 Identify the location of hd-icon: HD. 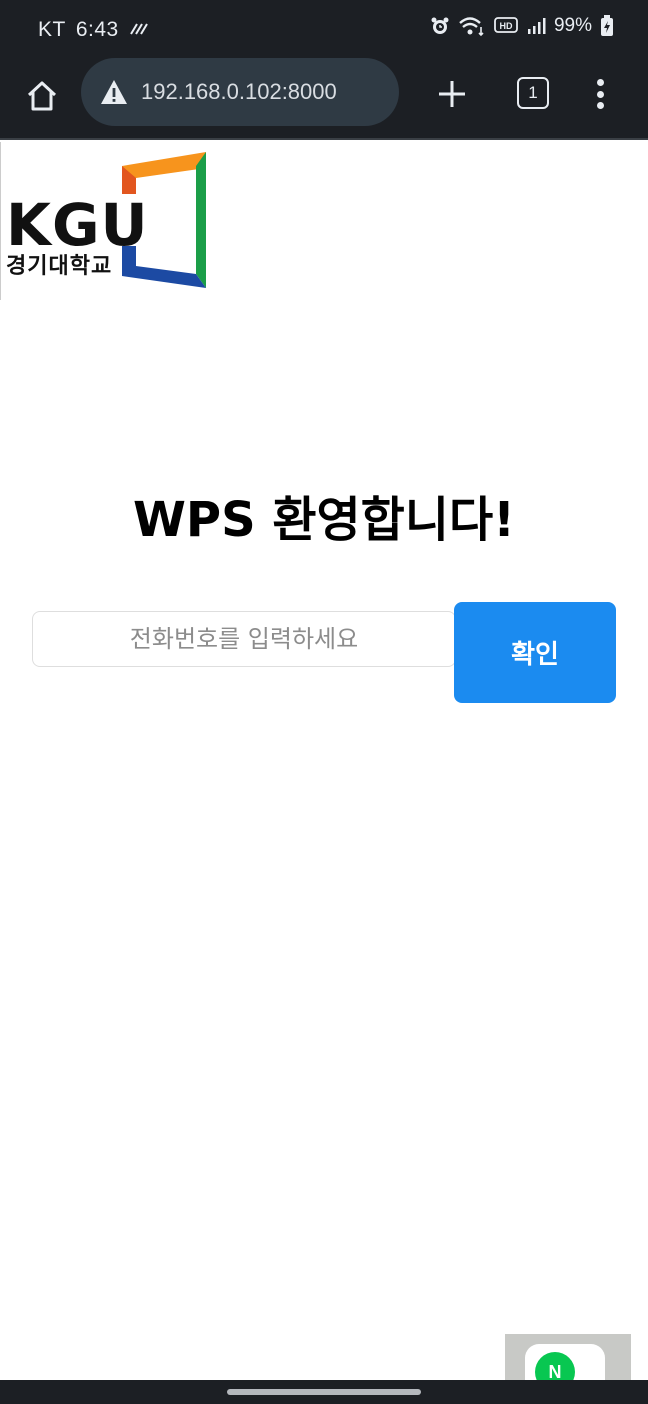
(506, 26).